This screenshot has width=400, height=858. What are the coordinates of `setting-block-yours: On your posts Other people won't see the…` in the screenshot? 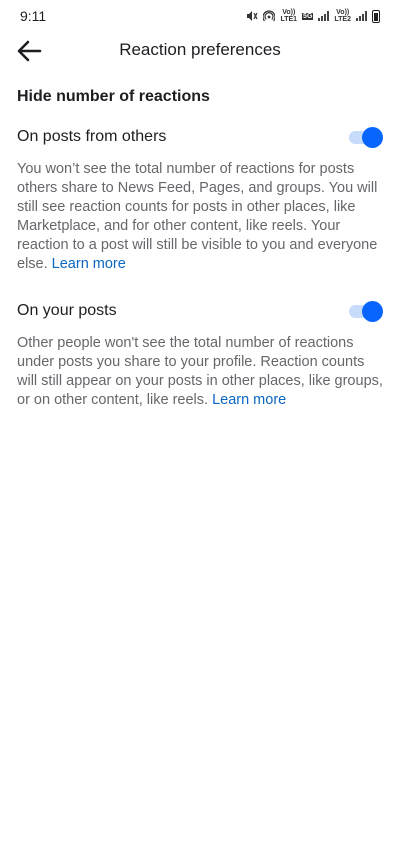 It's located at (200, 354).